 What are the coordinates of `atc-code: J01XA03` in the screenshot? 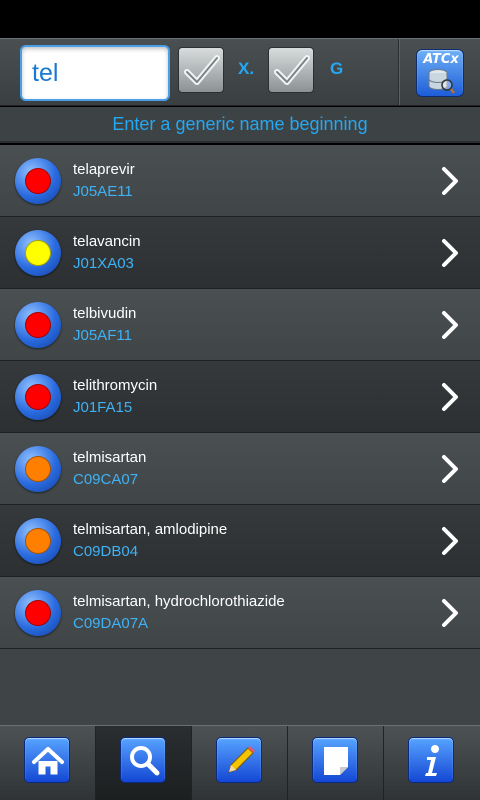 It's located at (103, 263).